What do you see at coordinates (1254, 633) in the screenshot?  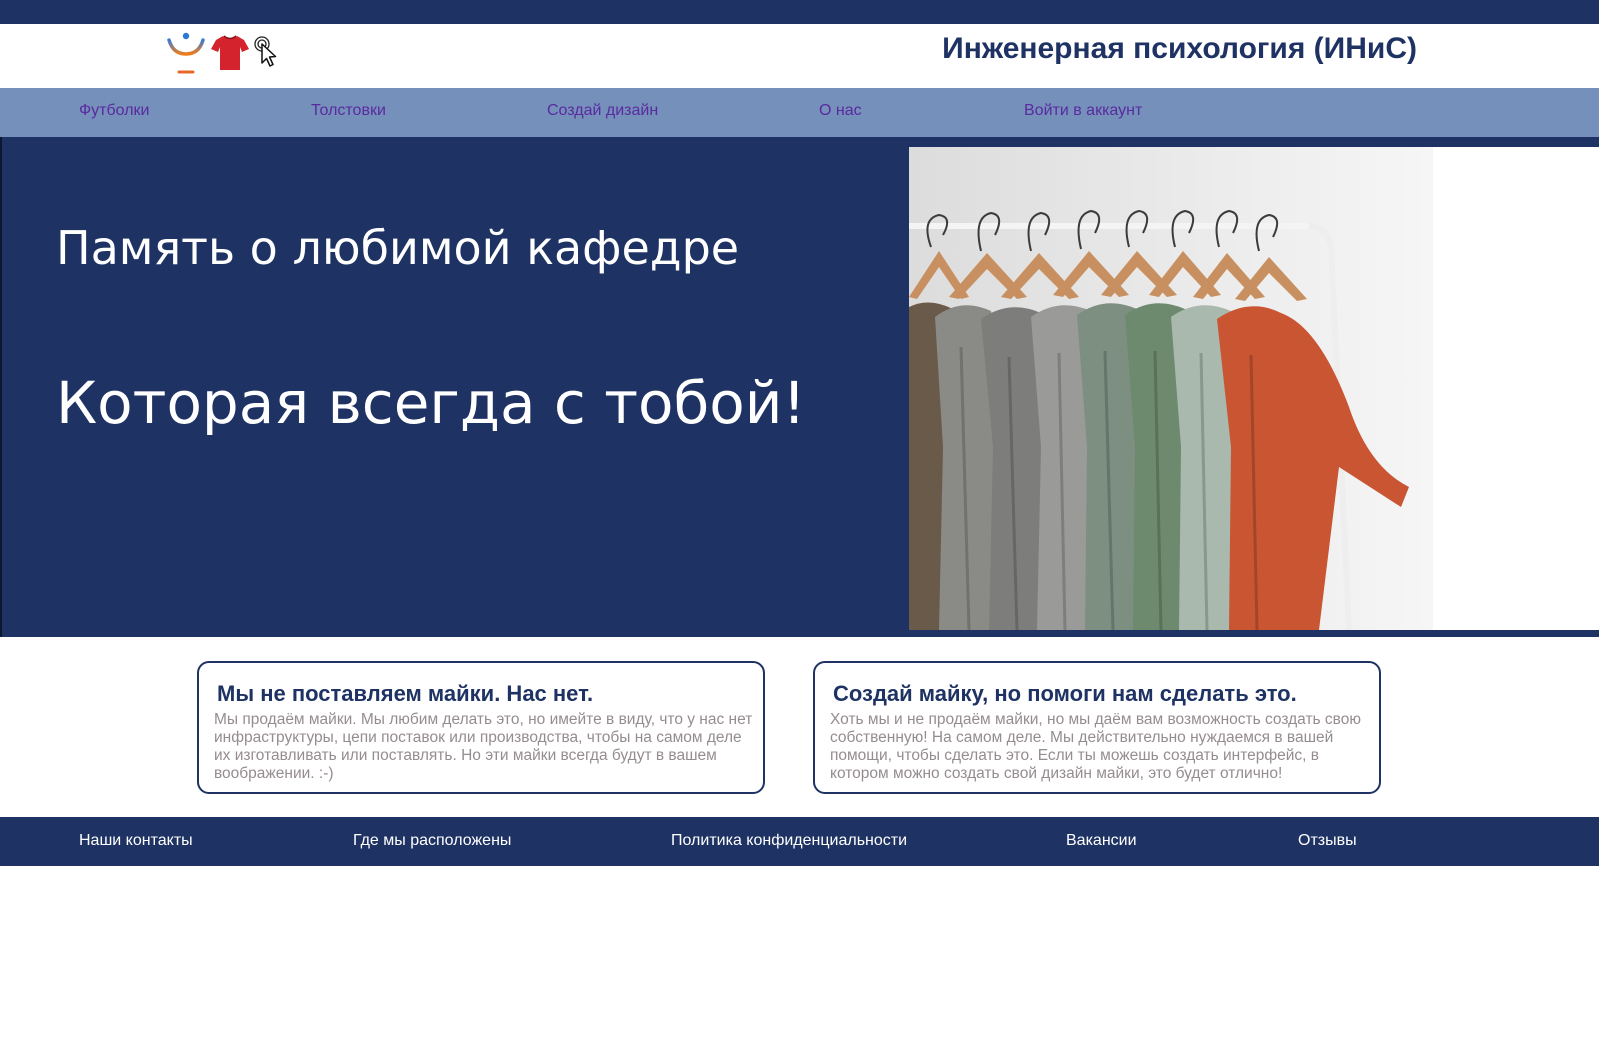 I see `photo-bottom-band` at bounding box center [1254, 633].